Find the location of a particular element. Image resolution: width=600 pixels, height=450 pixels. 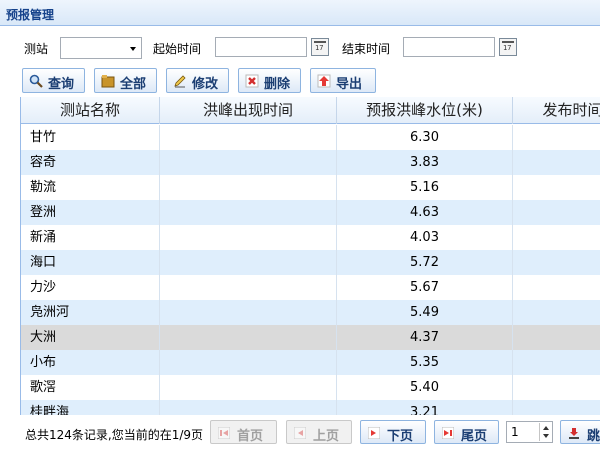

cell-station-name: 大洲 is located at coordinates (90, 337).